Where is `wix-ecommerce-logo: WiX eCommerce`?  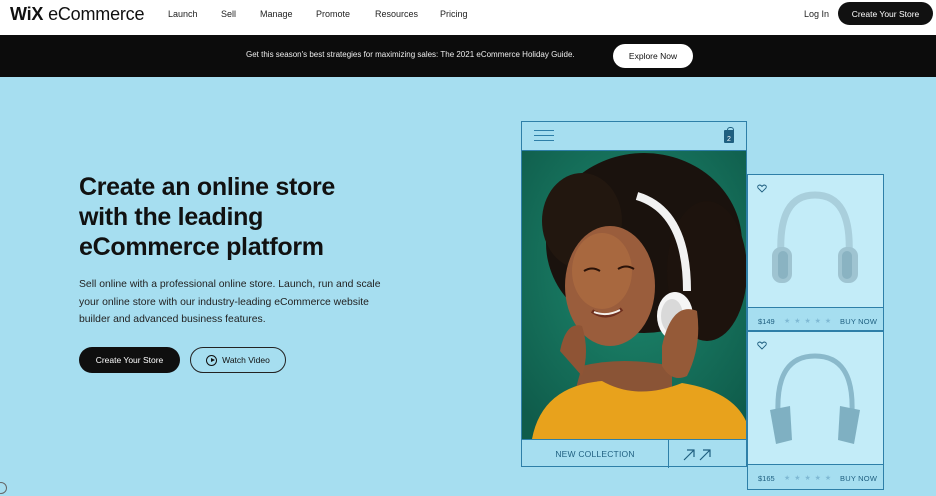 wix-ecommerce-logo: WiX eCommerce is located at coordinates (77, 14).